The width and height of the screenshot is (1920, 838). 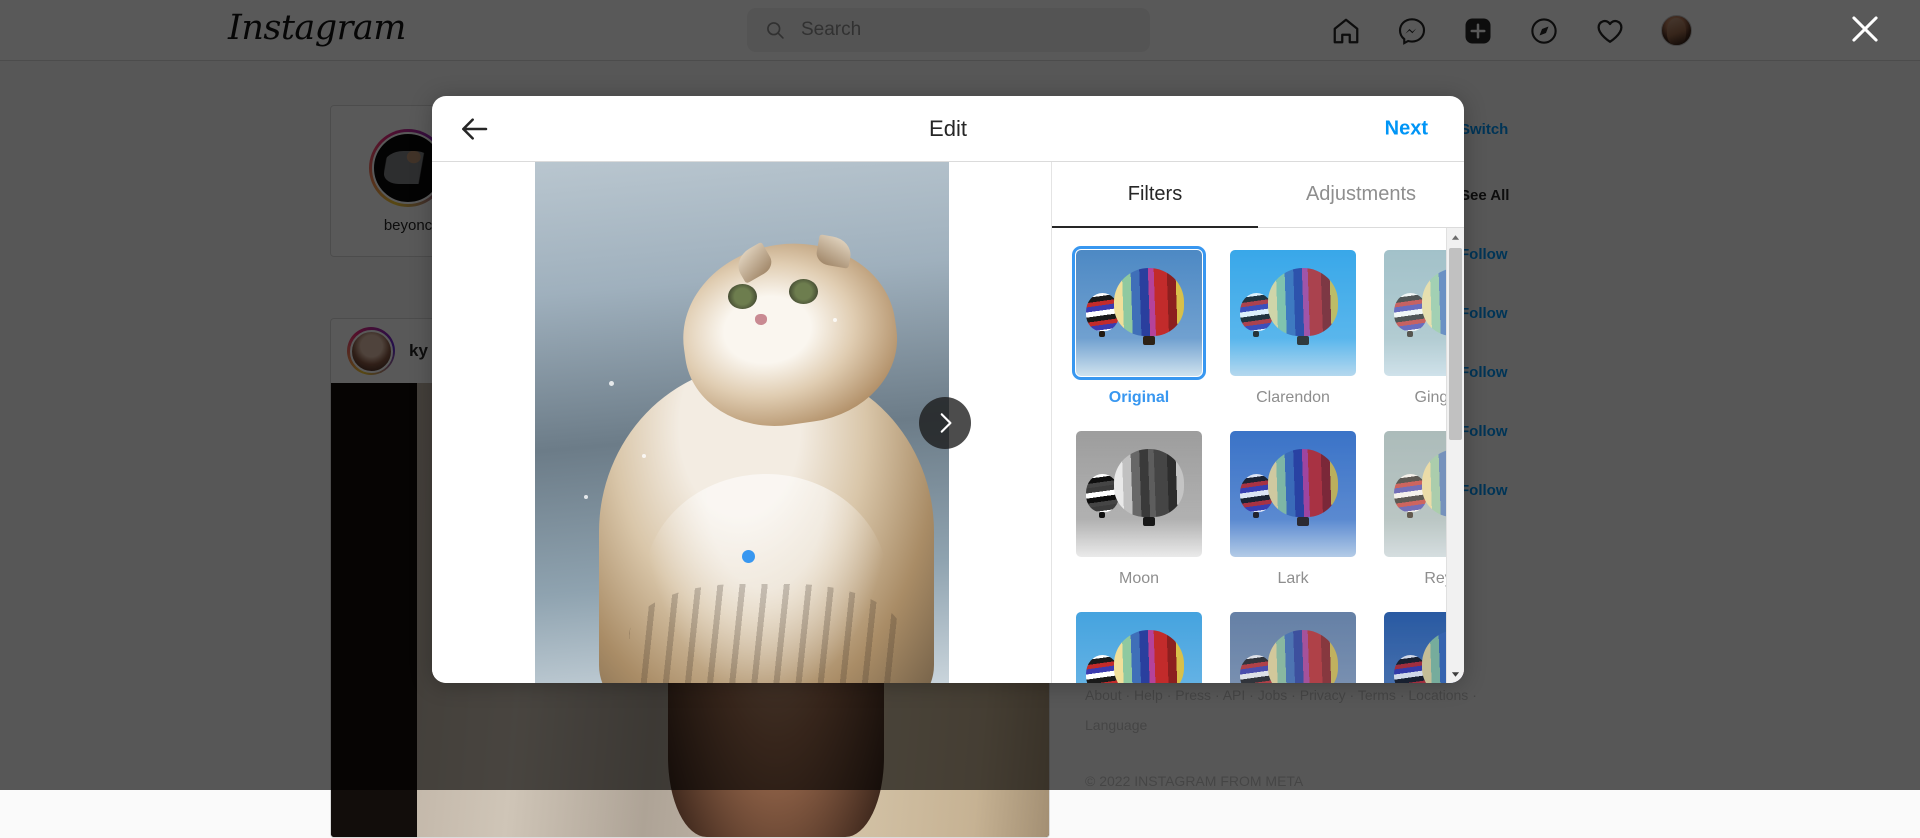 I want to click on tab-adjustments: Adjustments, so click(x=1361, y=194).